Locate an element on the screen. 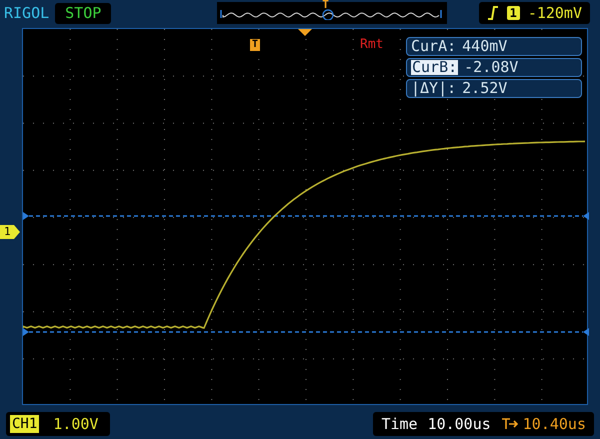  channel-name-badge: CH1 is located at coordinates (25, 424).